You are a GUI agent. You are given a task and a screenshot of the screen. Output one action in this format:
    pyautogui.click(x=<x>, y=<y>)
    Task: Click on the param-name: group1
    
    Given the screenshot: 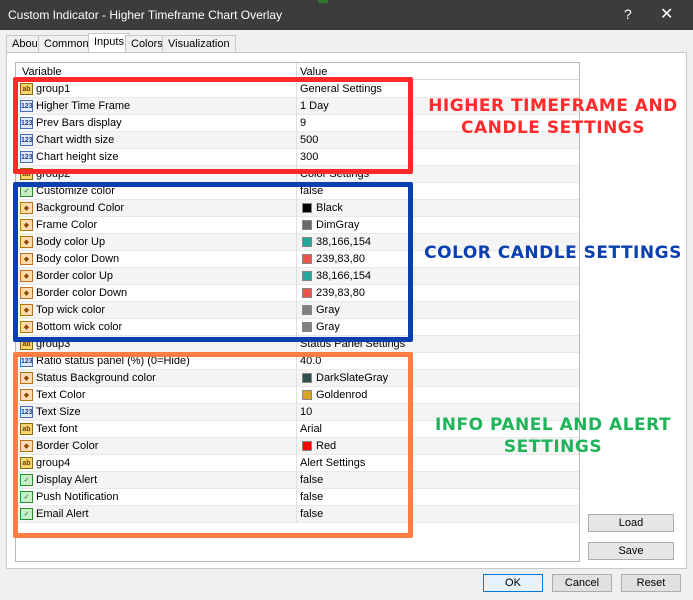 What is the action you would take?
    pyautogui.click(x=53, y=89)
    